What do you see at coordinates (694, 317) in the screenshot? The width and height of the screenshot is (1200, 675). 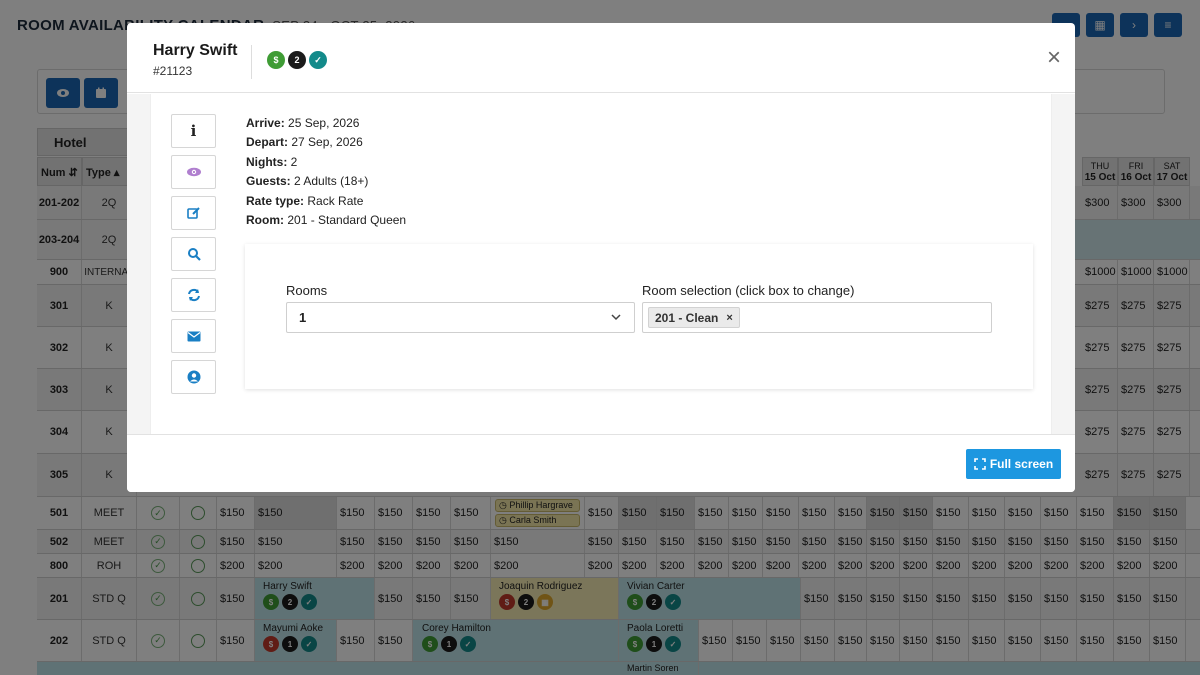 I see `selected-room-tag: 201 - Clean ×` at bounding box center [694, 317].